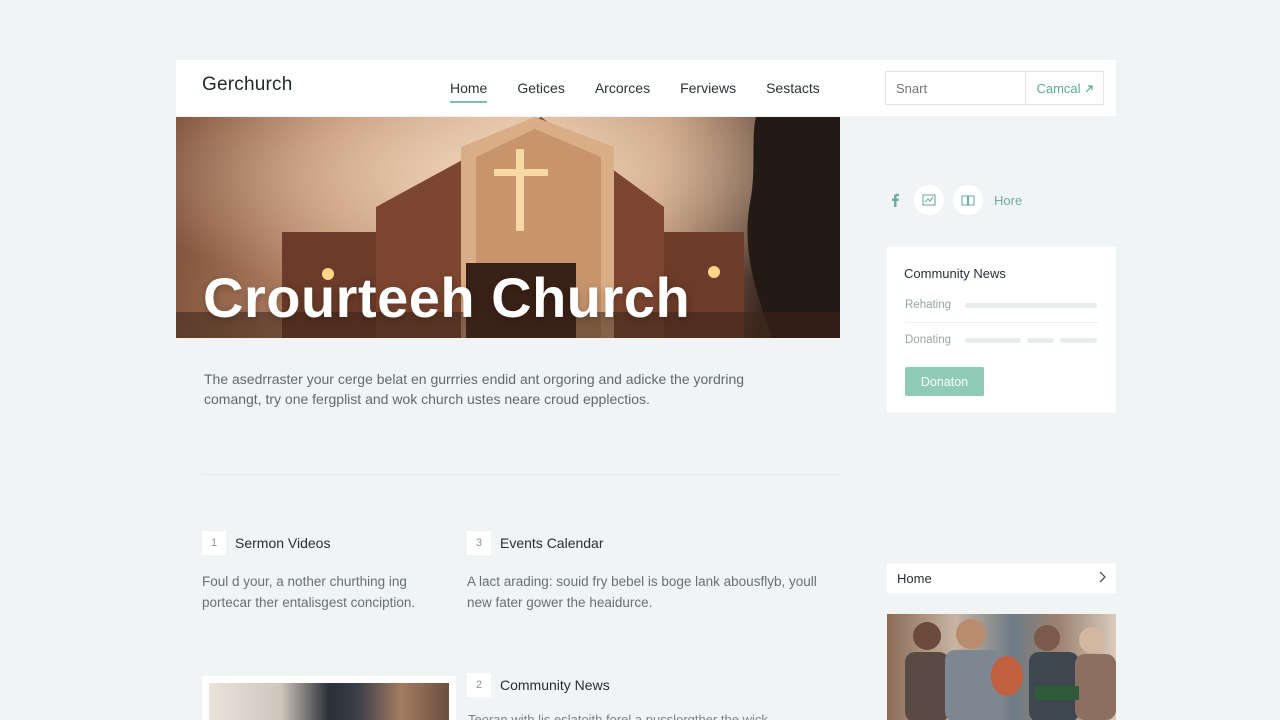 This screenshot has width=1280, height=720. I want to click on section-divider, so click(521, 474).